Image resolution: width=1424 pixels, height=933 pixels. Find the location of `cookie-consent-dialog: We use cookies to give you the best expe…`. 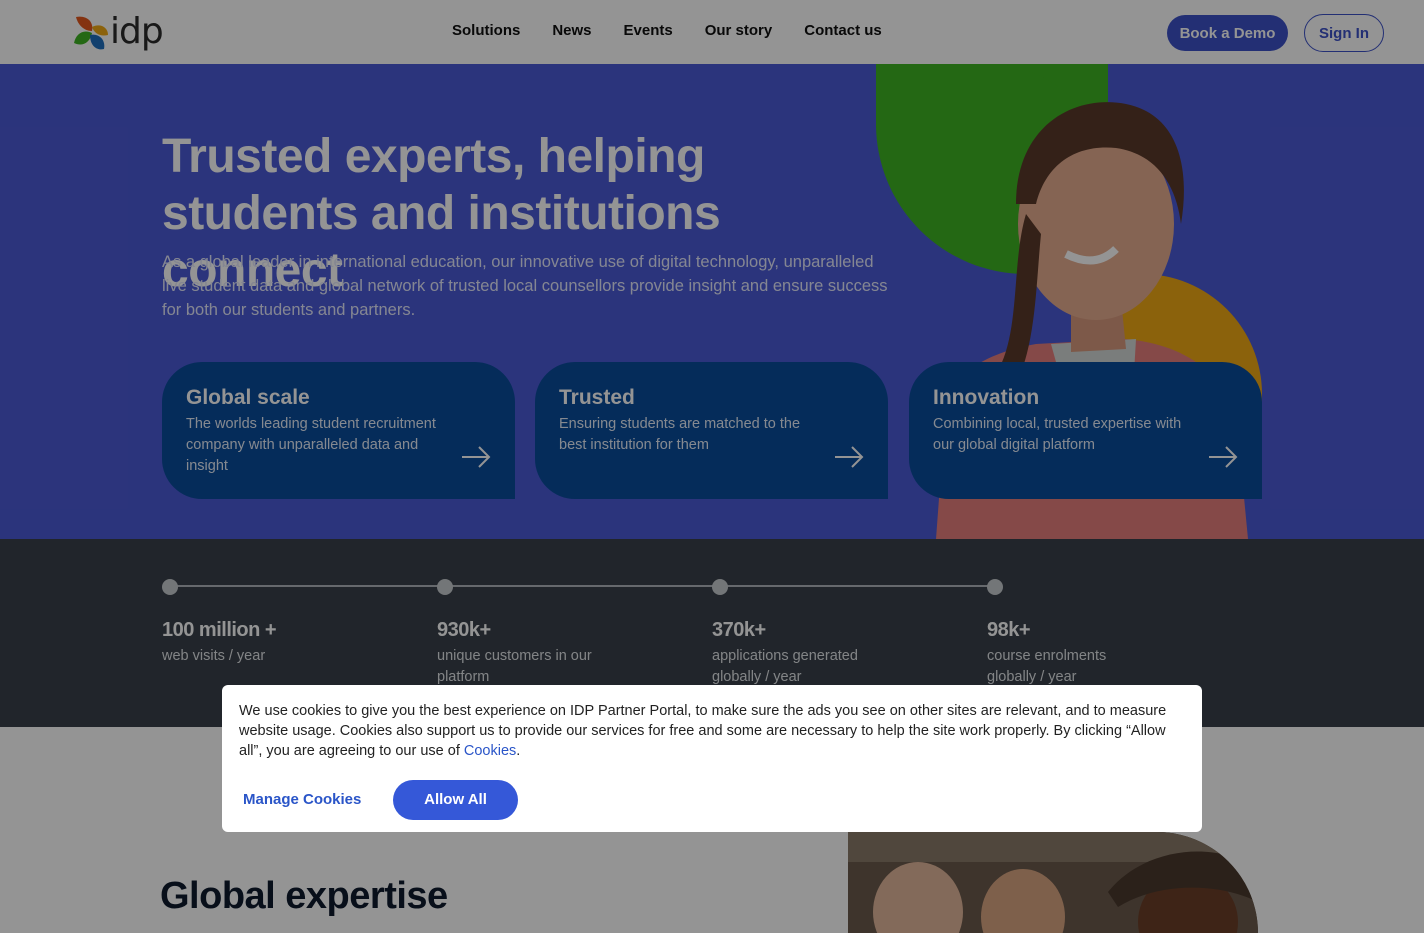

cookie-consent-dialog: We use cookies to give you the best expe… is located at coordinates (712, 758).